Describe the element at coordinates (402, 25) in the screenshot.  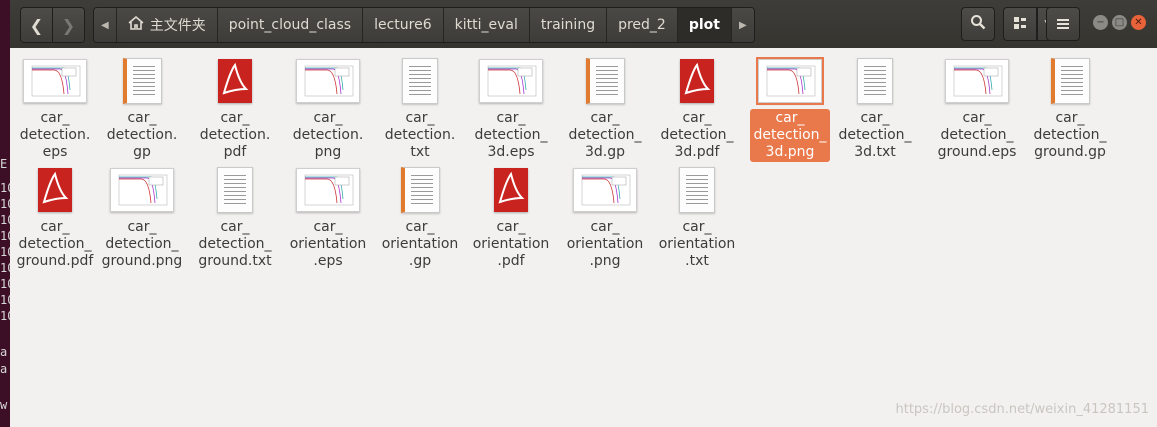
I see `breadcrumb-item: lecture6` at that location.